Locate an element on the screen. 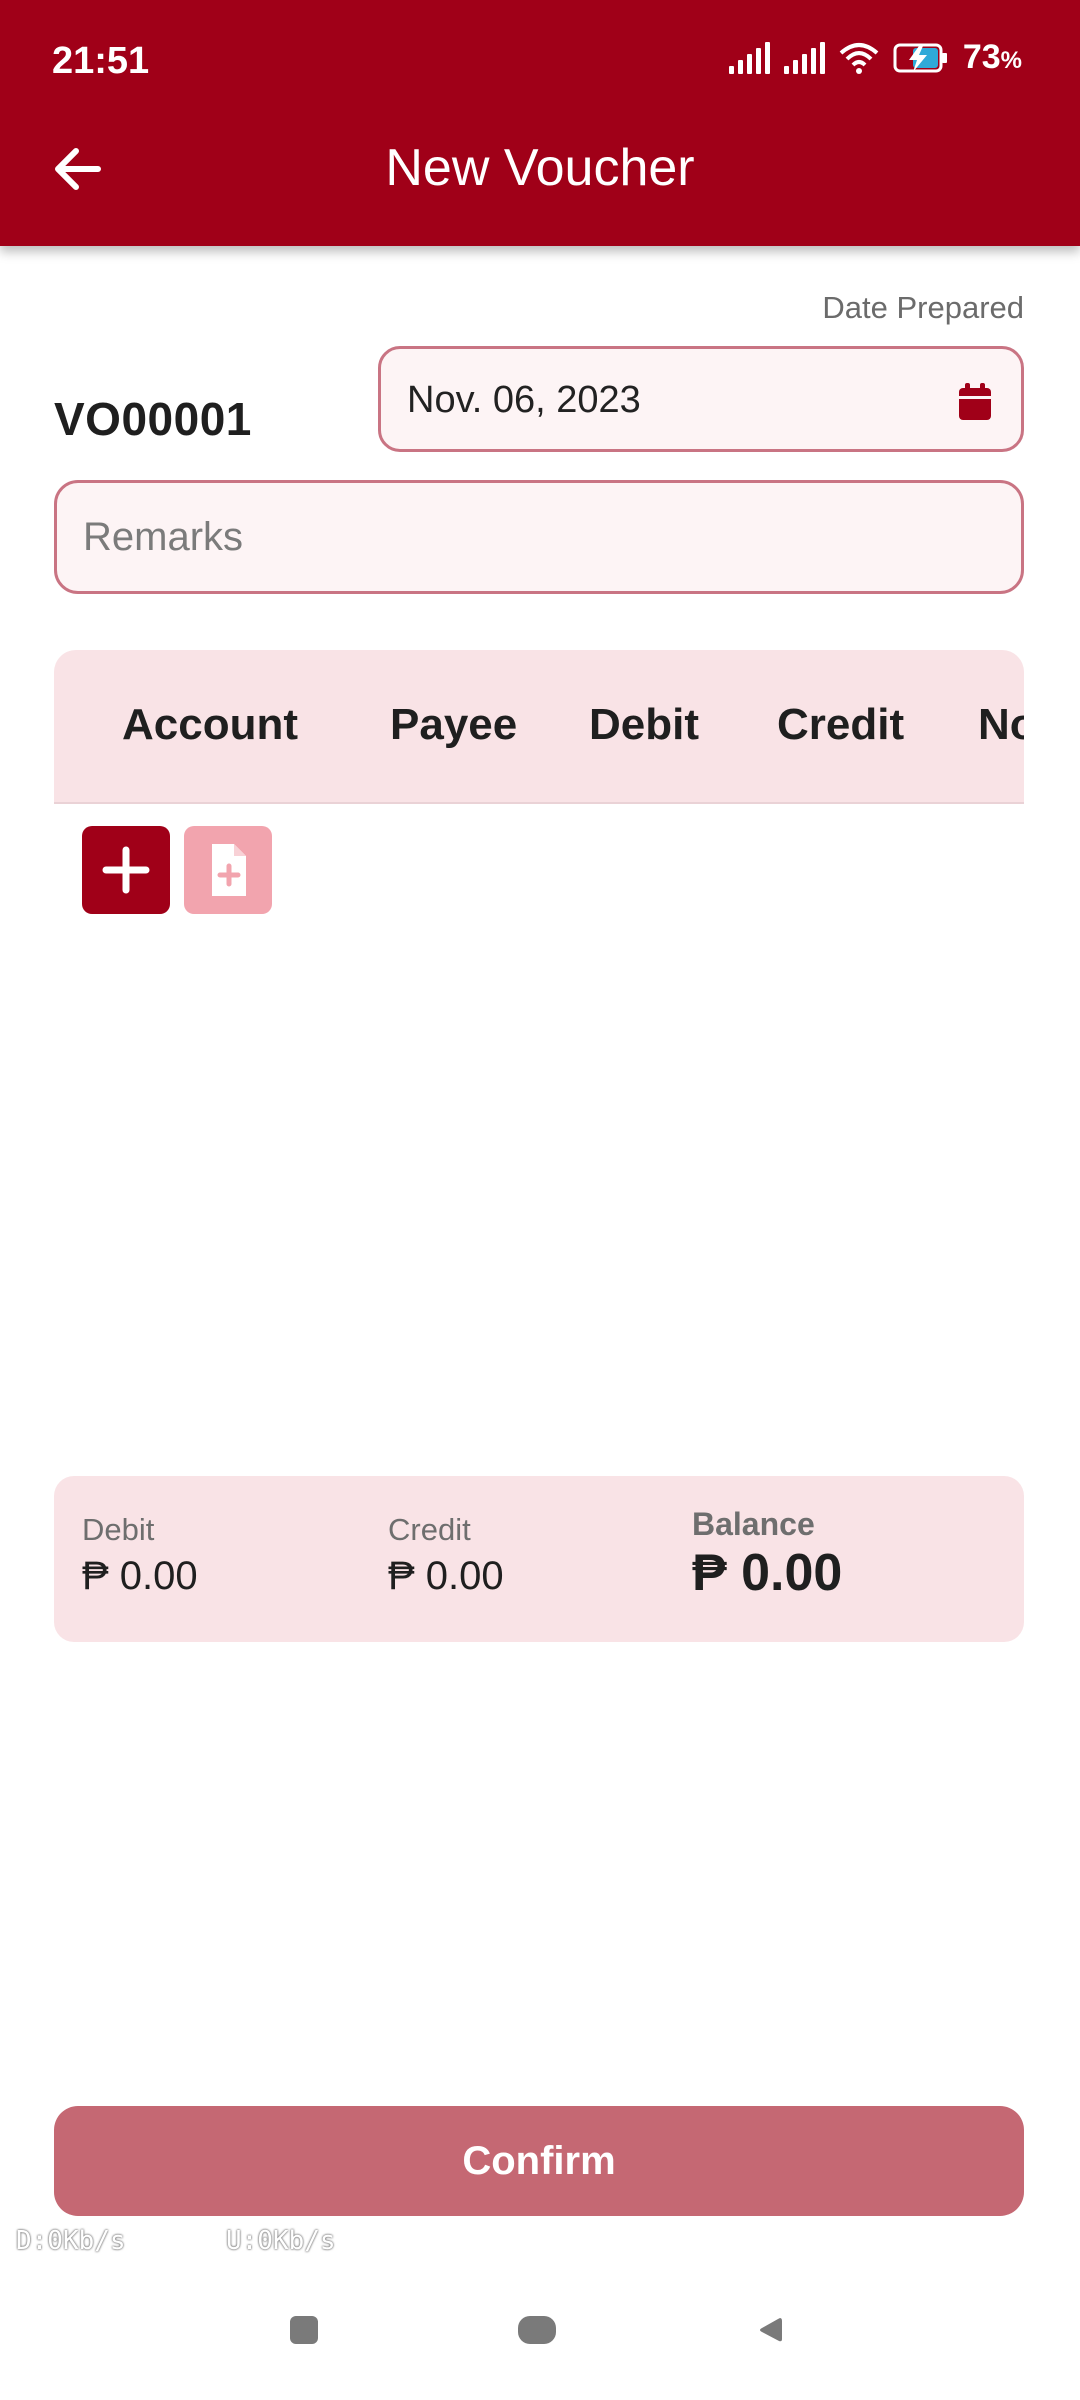 The image size is (1080, 2400). total-credit: Credit ₱ 0.00 is located at coordinates (446, 1555).